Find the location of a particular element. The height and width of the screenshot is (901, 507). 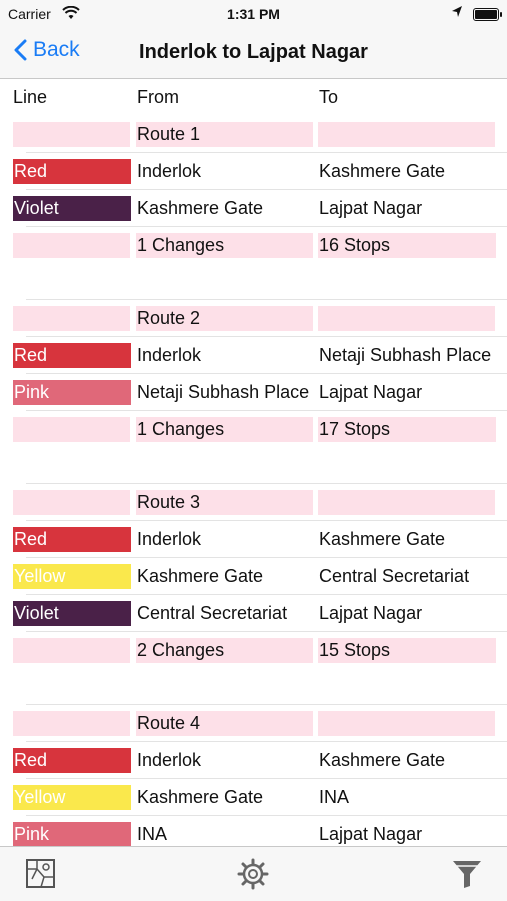

route-leg-row: Yellow Kashmere Gate INA is located at coordinates (253, 797).